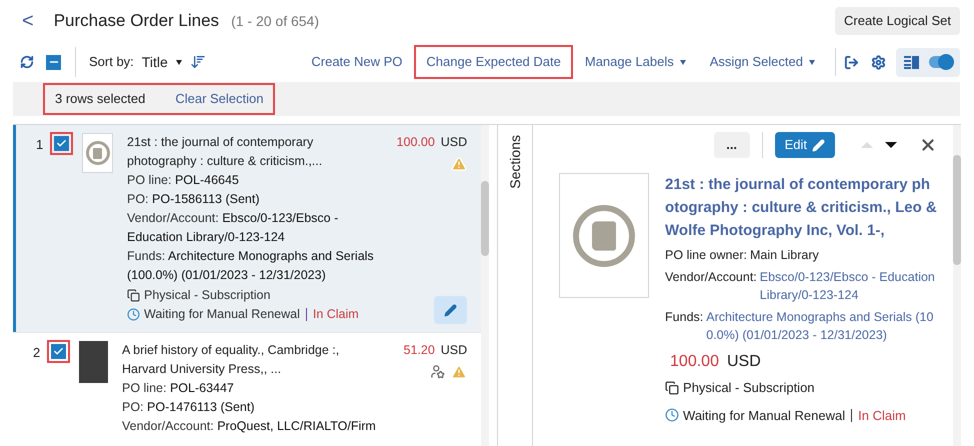 The width and height of the screenshot is (974, 446). I want to click on refresh-icon, so click(27, 62).